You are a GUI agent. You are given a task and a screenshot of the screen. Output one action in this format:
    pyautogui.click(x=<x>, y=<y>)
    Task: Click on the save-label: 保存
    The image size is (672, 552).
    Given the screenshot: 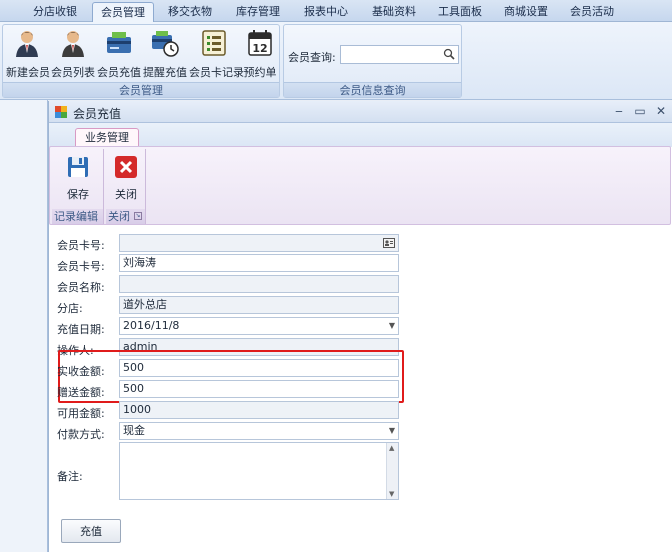 What is the action you would take?
    pyautogui.click(x=78, y=194)
    